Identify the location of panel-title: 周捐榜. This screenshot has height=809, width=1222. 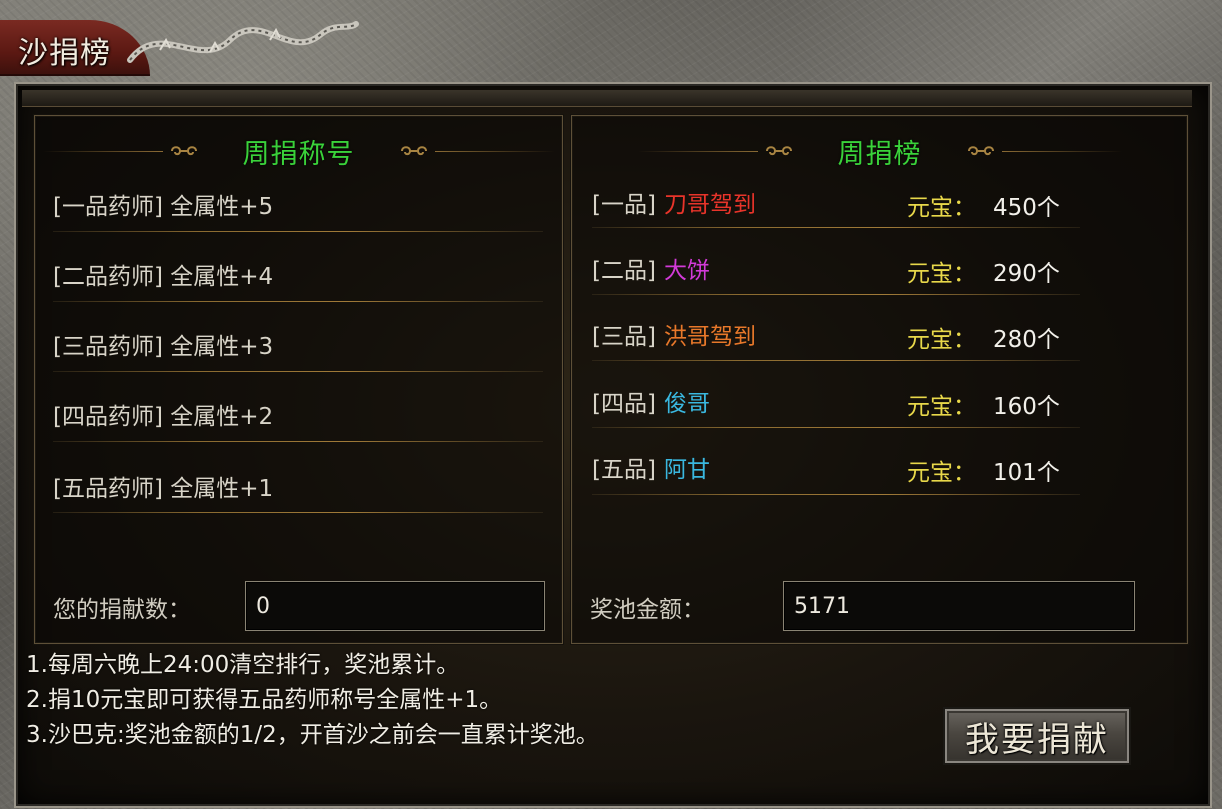
(879, 154).